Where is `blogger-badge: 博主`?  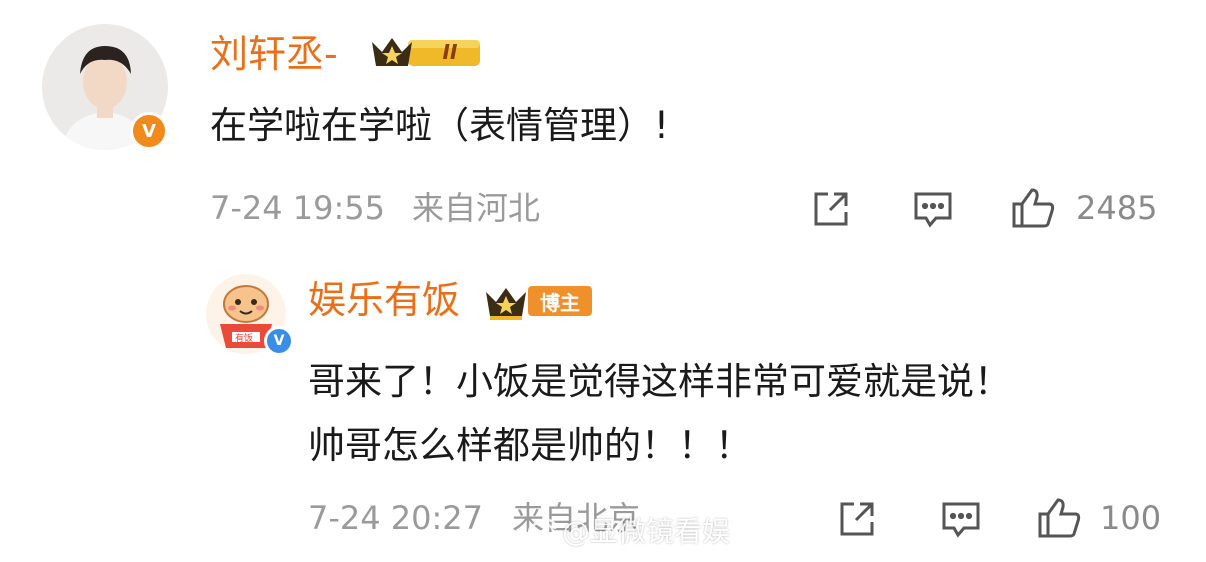 blogger-badge: 博主 is located at coordinates (560, 301).